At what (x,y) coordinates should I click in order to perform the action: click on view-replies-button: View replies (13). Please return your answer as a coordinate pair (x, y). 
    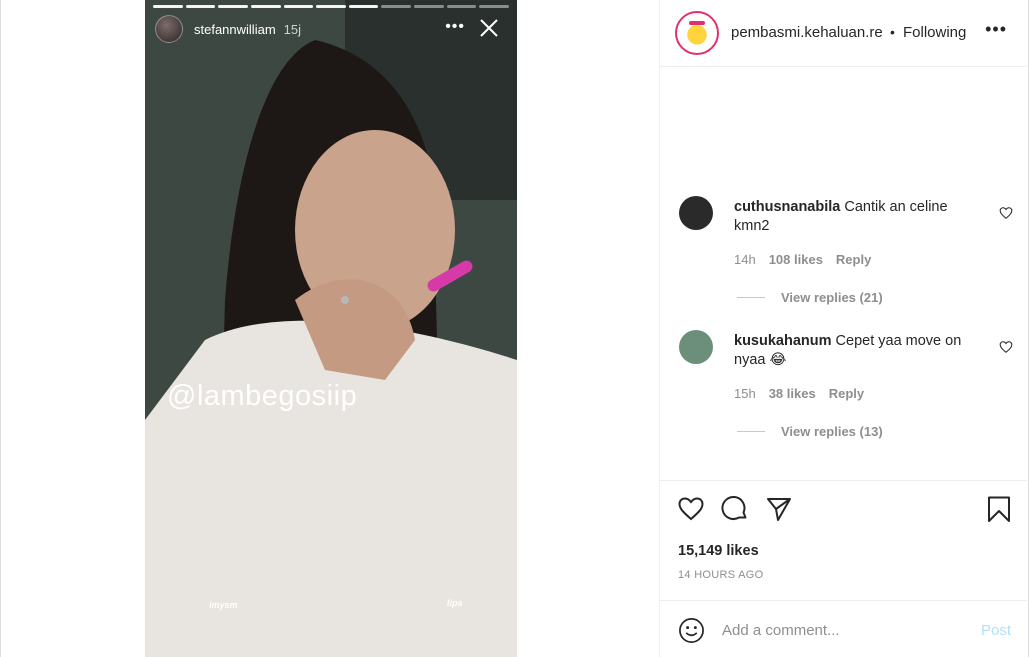
    Looking at the image, I should click on (810, 431).